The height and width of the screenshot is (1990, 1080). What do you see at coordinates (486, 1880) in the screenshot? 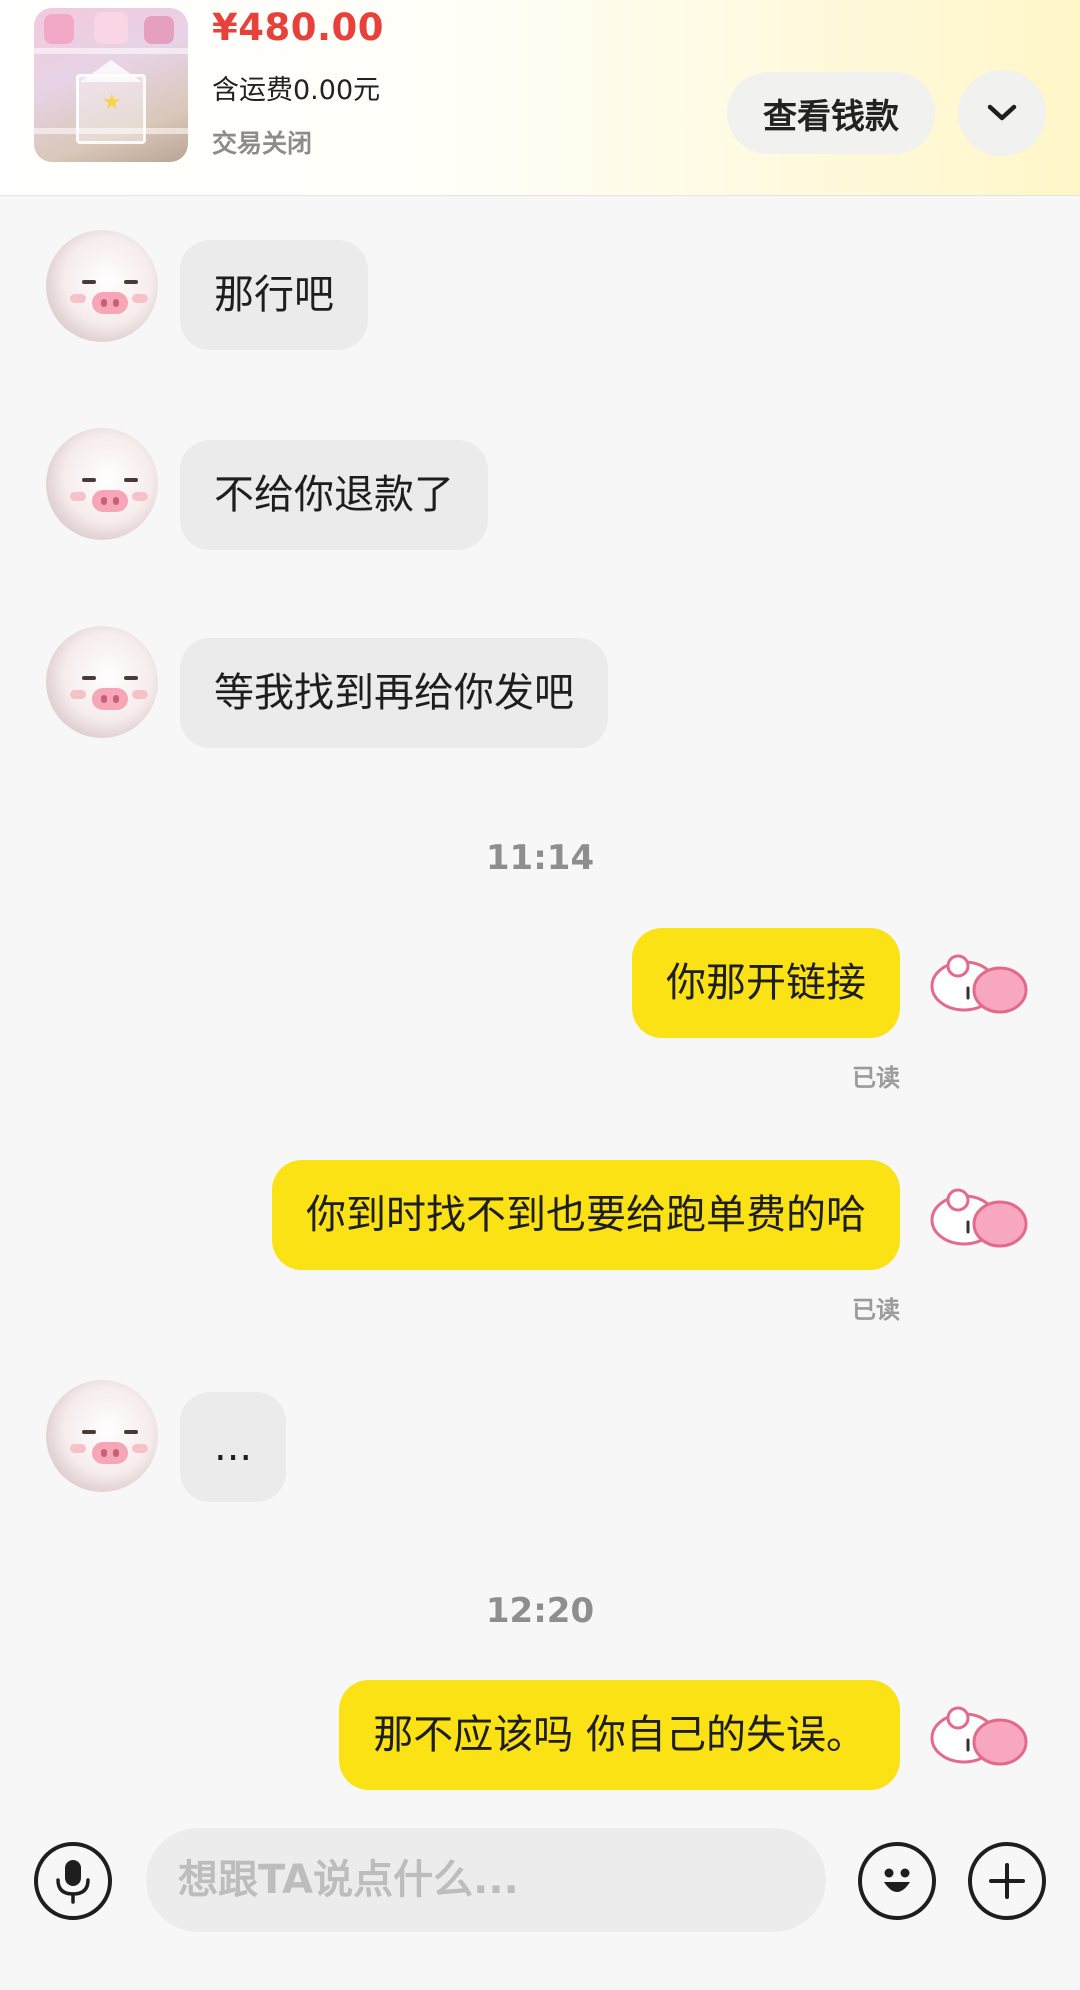
I see `message-input` at bounding box center [486, 1880].